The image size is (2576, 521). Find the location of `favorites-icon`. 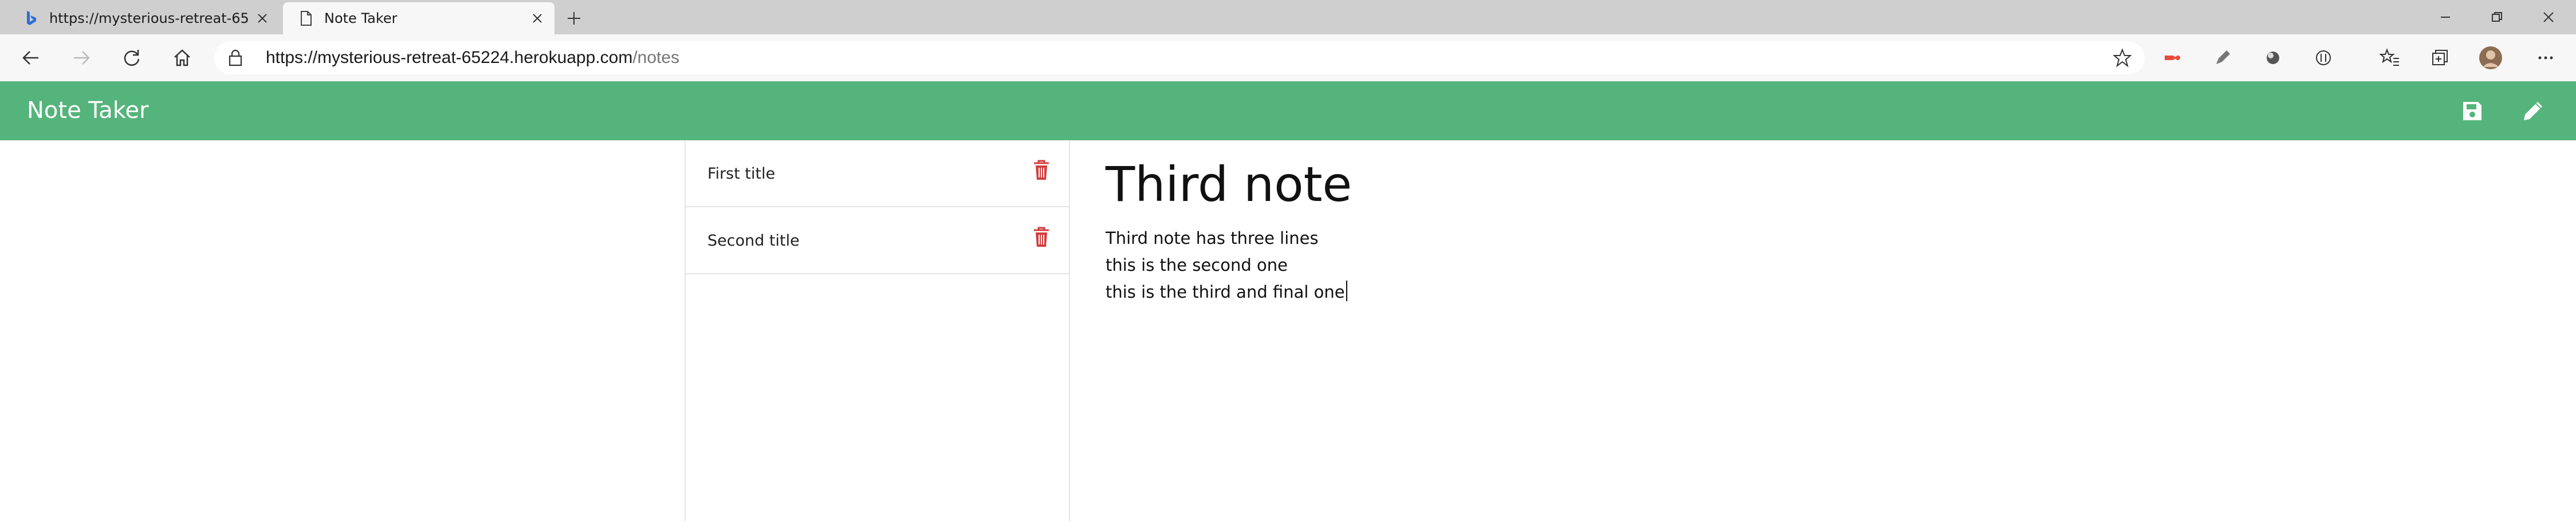

favorites-icon is located at coordinates (2390, 58).